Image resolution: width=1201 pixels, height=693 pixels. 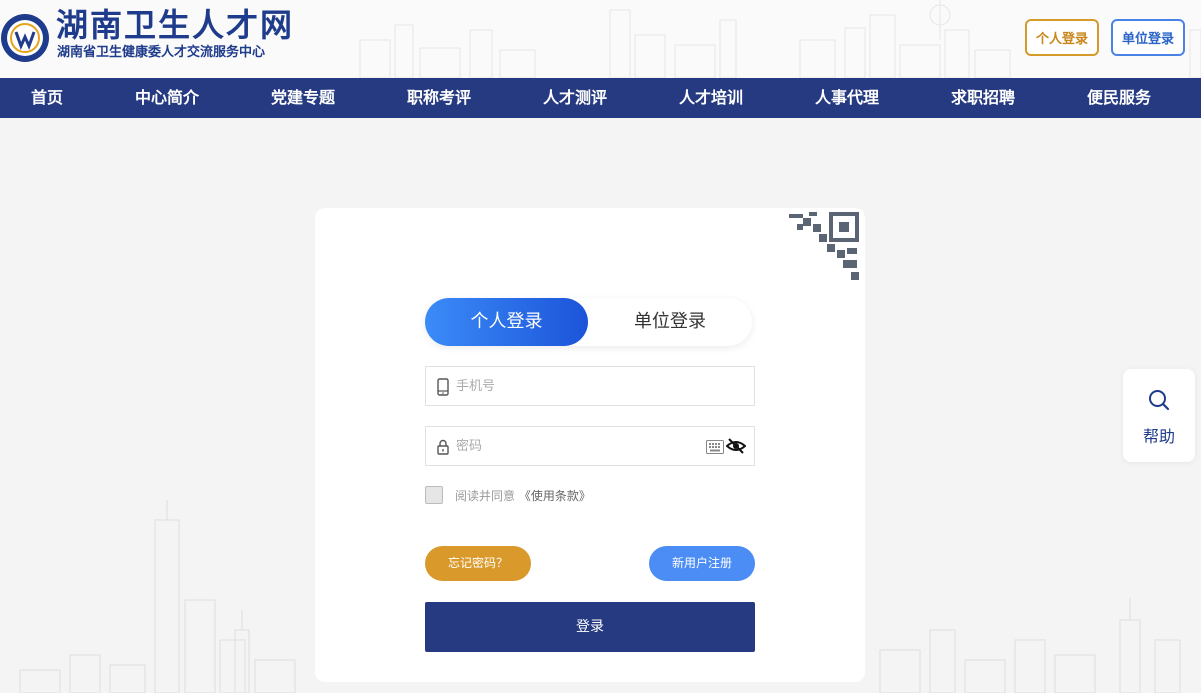 What do you see at coordinates (1062, 37) in the screenshot?
I see `header-personal-login-button: 个人登录` at bounding box center [1062, 37].